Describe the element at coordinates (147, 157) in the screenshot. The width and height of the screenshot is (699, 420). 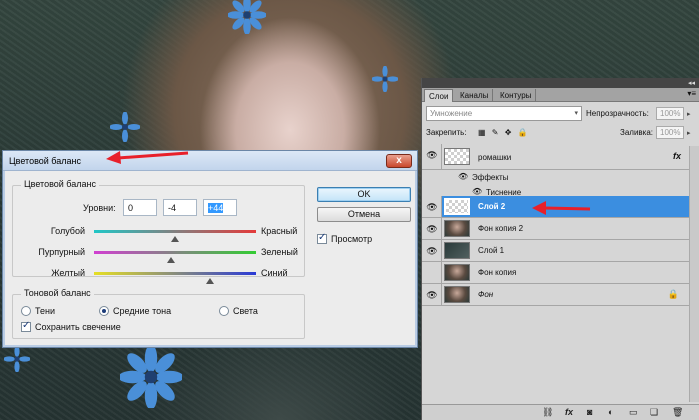
I see `annotation-arrow-icon` at that location.